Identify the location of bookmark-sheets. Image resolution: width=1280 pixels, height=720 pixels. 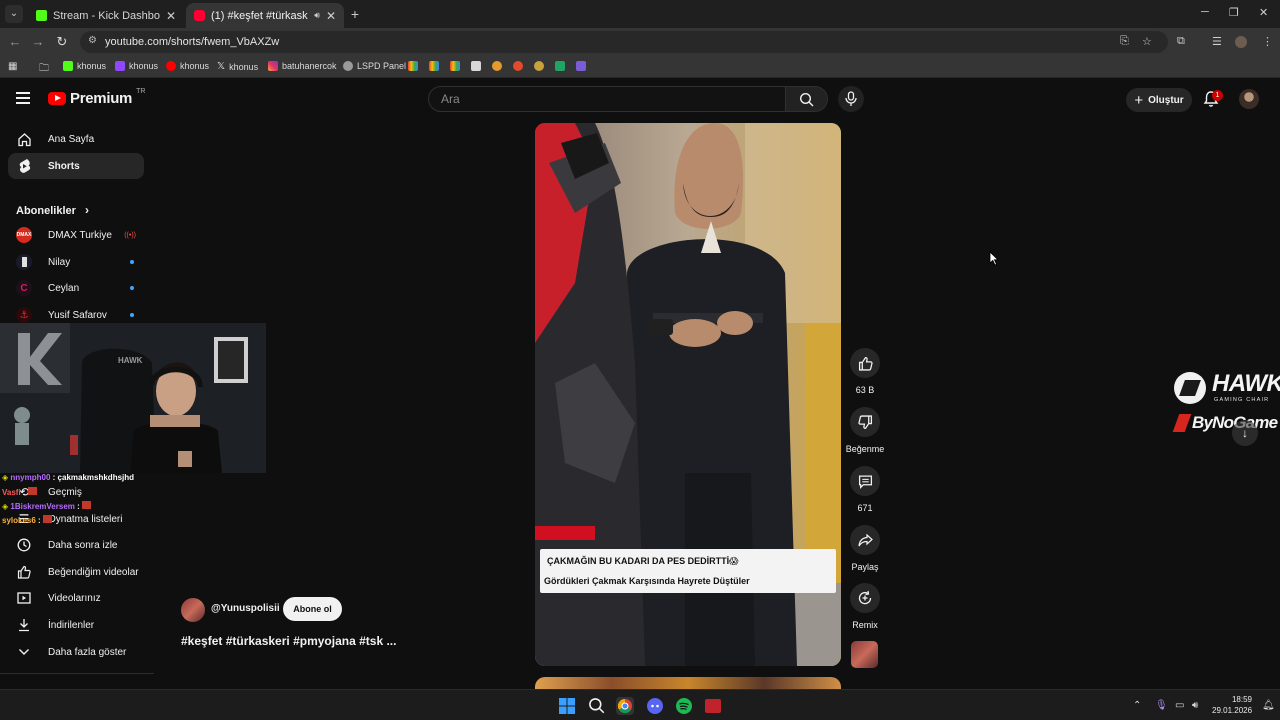
(560, 66).